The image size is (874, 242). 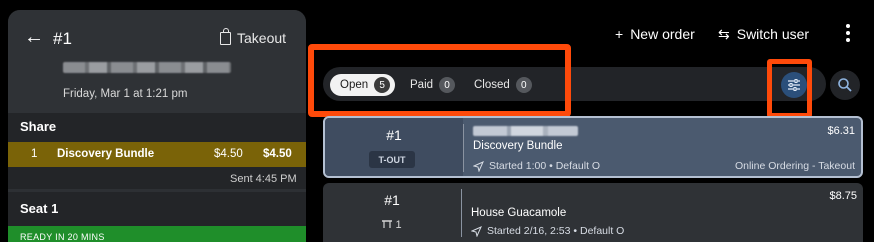 I want to click on line-item: 1 Discovery Bundle $4.50 $4.50, so click(x=157, y=154).